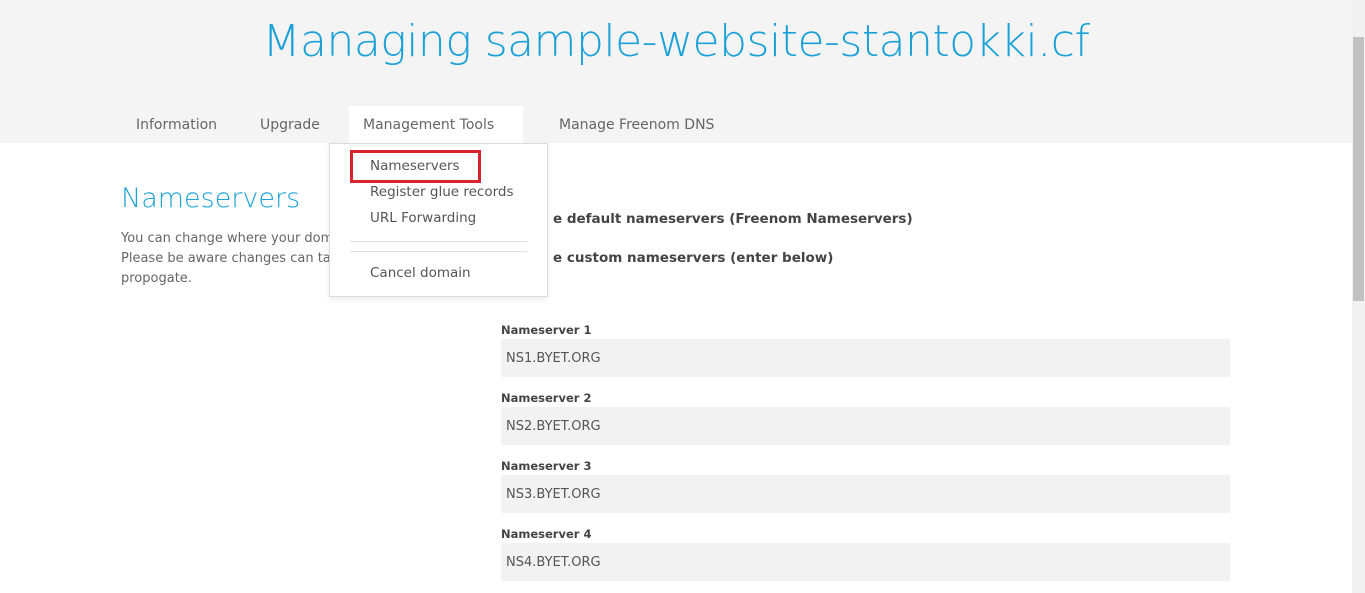 This screenshot has height=593, width=1365. What do you see at coordinates (865, 358) in the screenshot?
I see `nameserver-1-input` at bounding box center [865, 358].